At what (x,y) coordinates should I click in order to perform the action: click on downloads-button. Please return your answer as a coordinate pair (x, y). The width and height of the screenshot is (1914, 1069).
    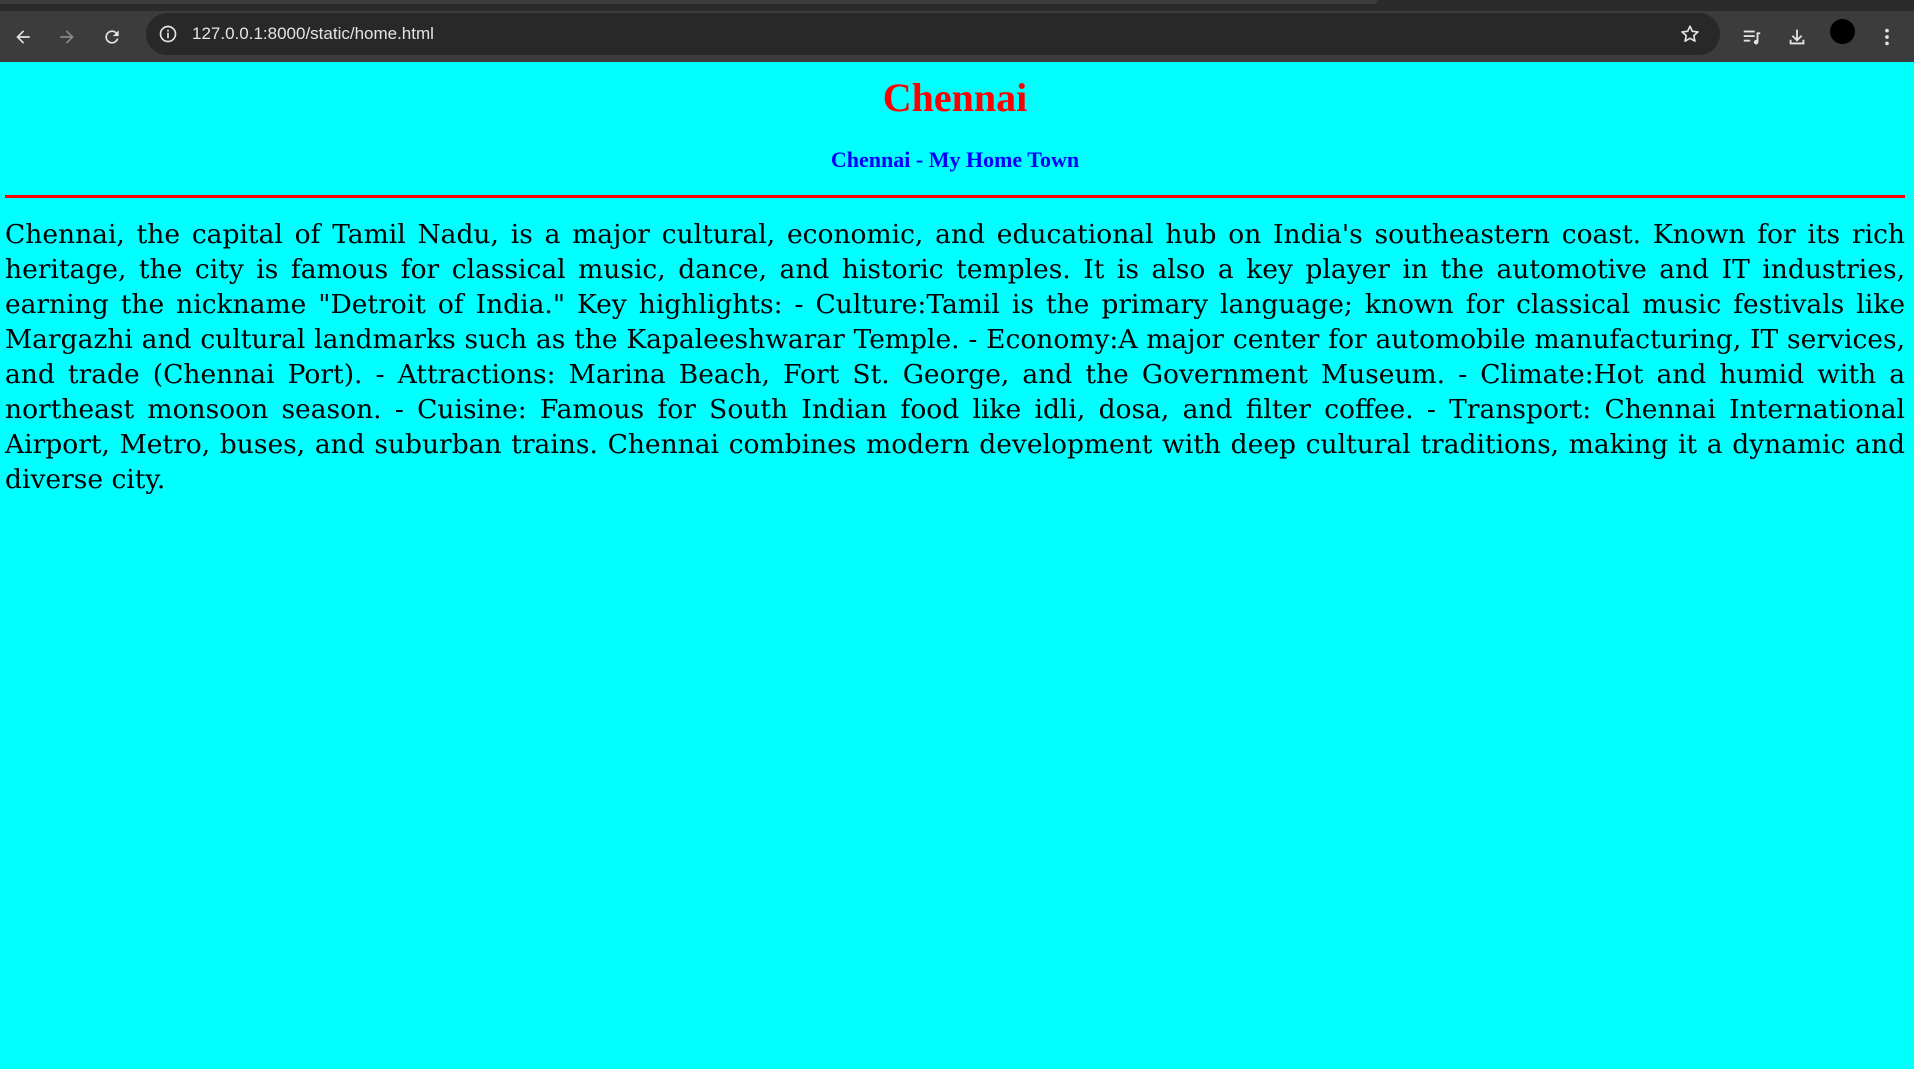
    Looking at the image, I should click on (1797, 37).